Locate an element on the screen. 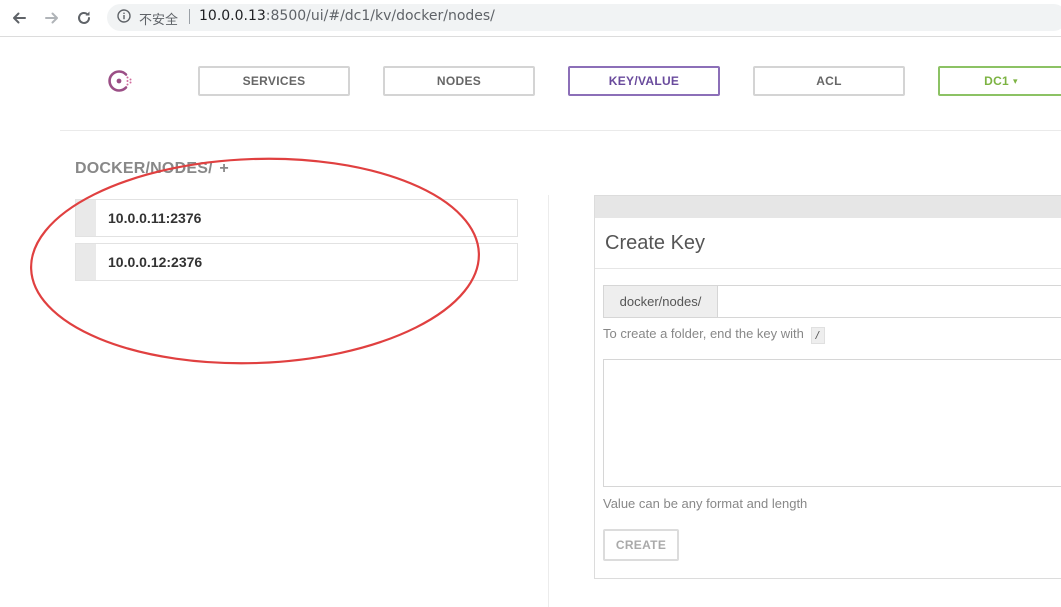 This screenshot has height=607, width=1061. caret-down-icon: ▾ is located at coordinates (1015, 80).